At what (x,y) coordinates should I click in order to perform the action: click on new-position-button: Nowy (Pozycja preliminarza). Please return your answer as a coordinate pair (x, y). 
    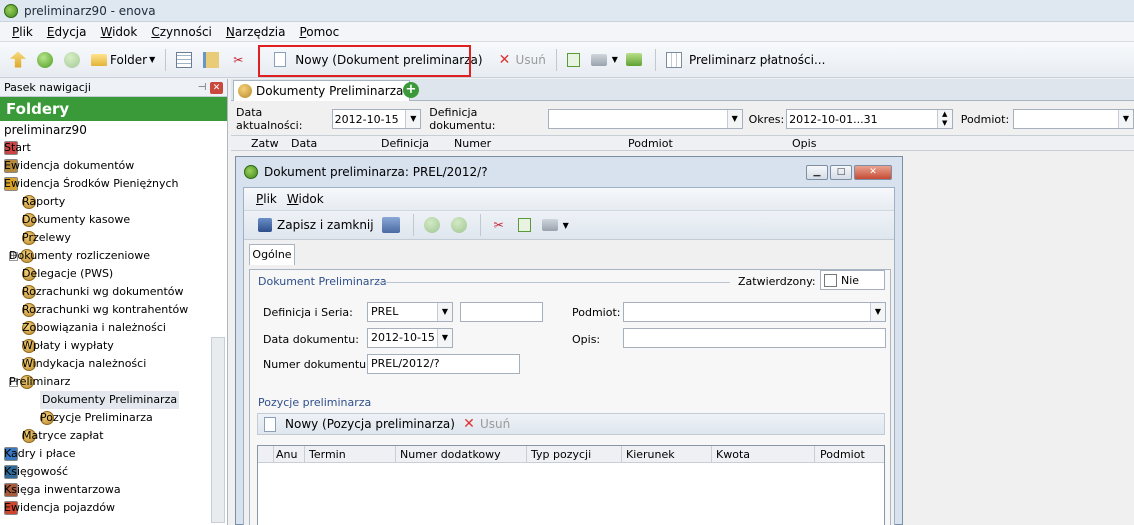
    Looking at the image, I should click on (359, 424).